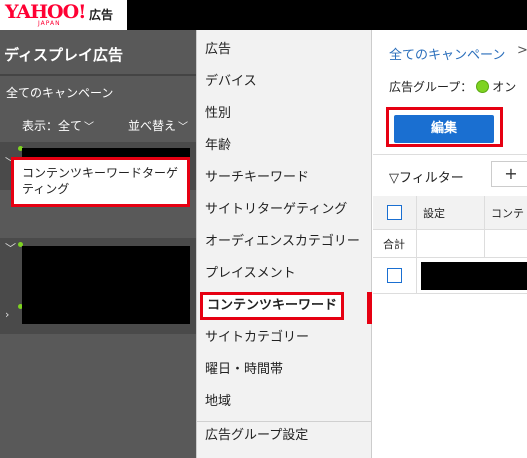 This screenshot has height=458, width=527. I want to click on sidebar-title: ディスプレイ広告, so click(63, 55).